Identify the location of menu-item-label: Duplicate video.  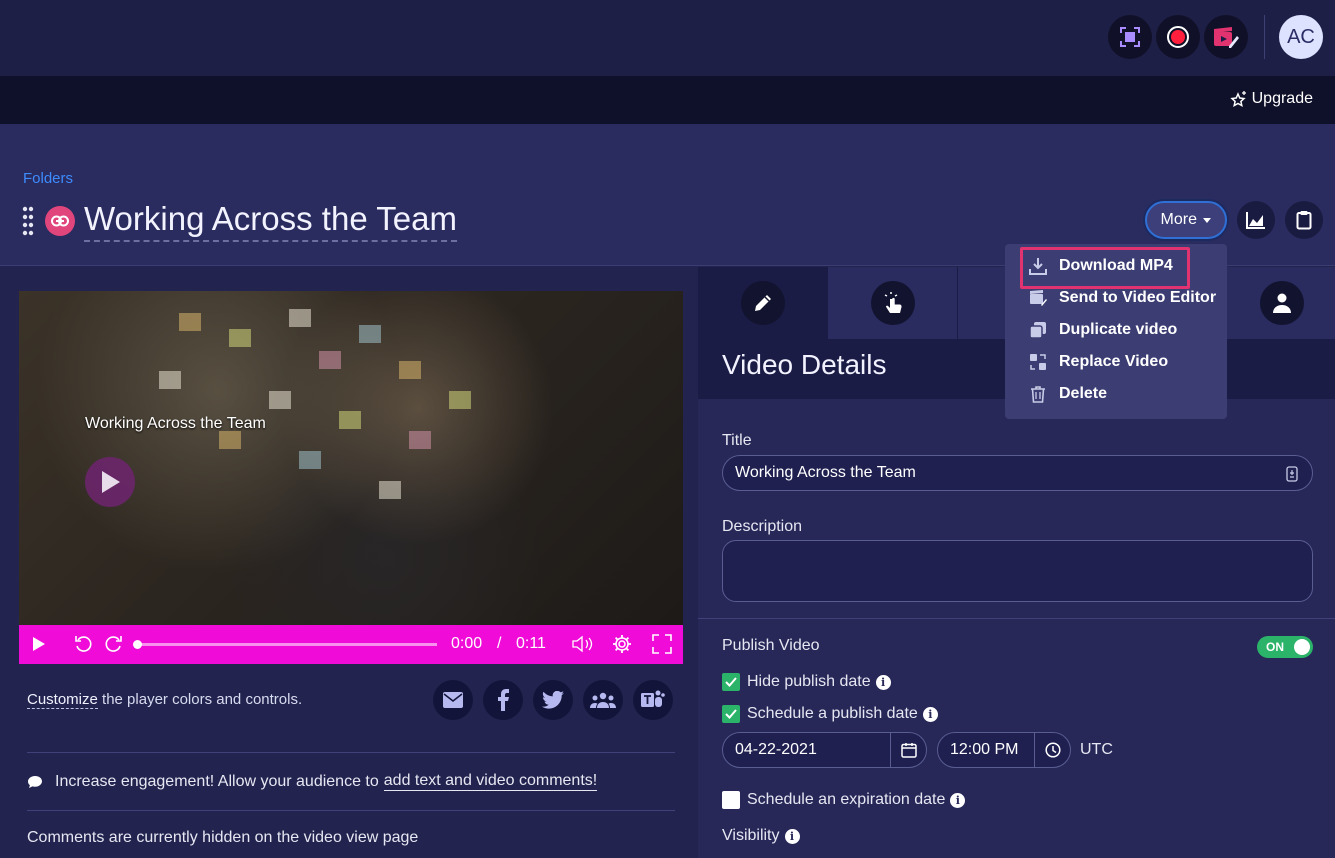
(1118, 329).